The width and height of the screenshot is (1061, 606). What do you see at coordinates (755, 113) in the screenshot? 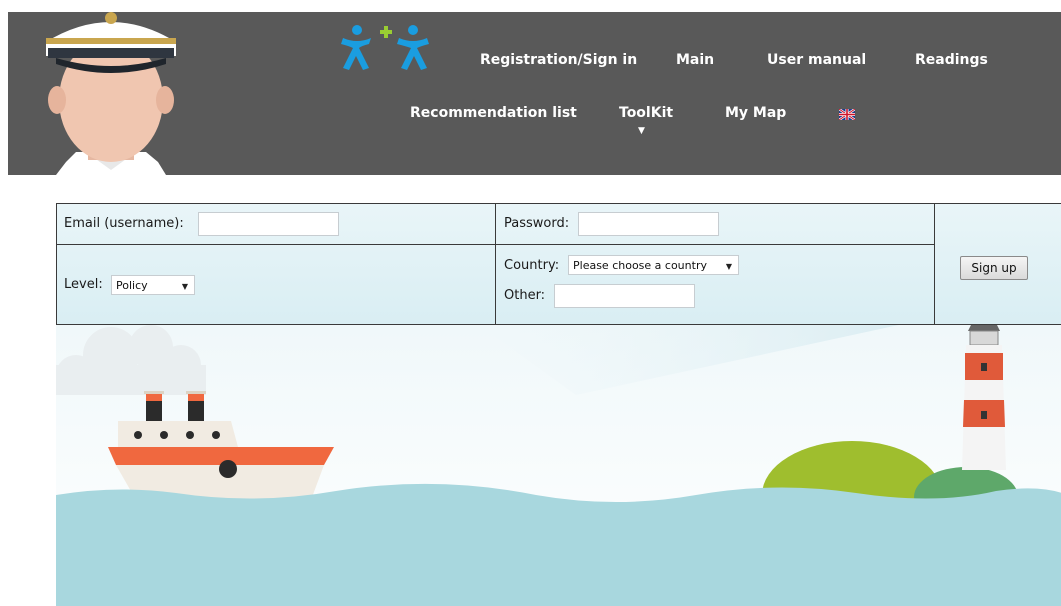
I see `nav-my-map: My Map` at bounding box center [755, 113].